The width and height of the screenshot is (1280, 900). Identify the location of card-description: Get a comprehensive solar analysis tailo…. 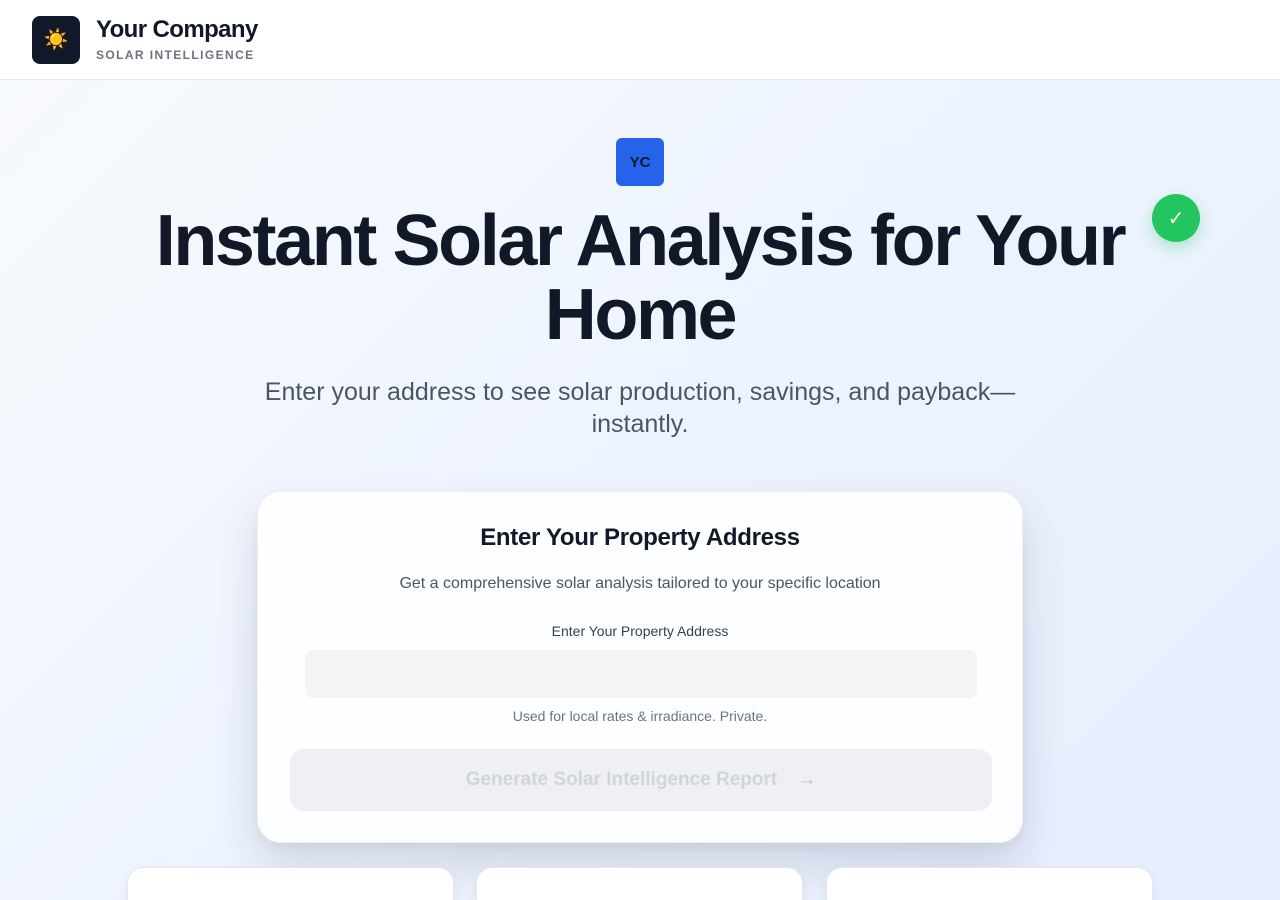
(640, 583).